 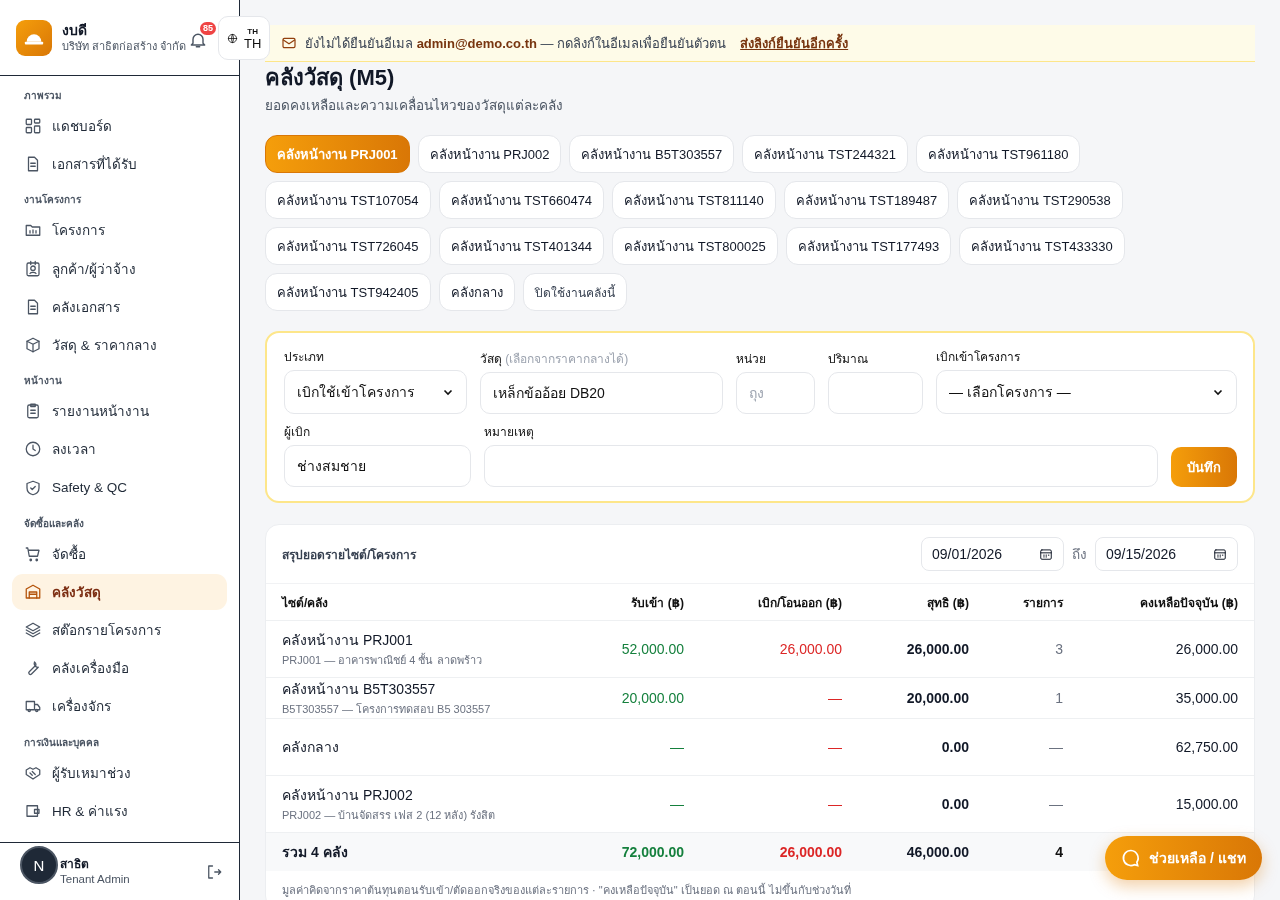 What do you see at coordinates (124, 46) in the screenshot?
I see `company-name: บริษัท สาธิตก่อสร้าง จำกัด` at bounding box center [124, 46].